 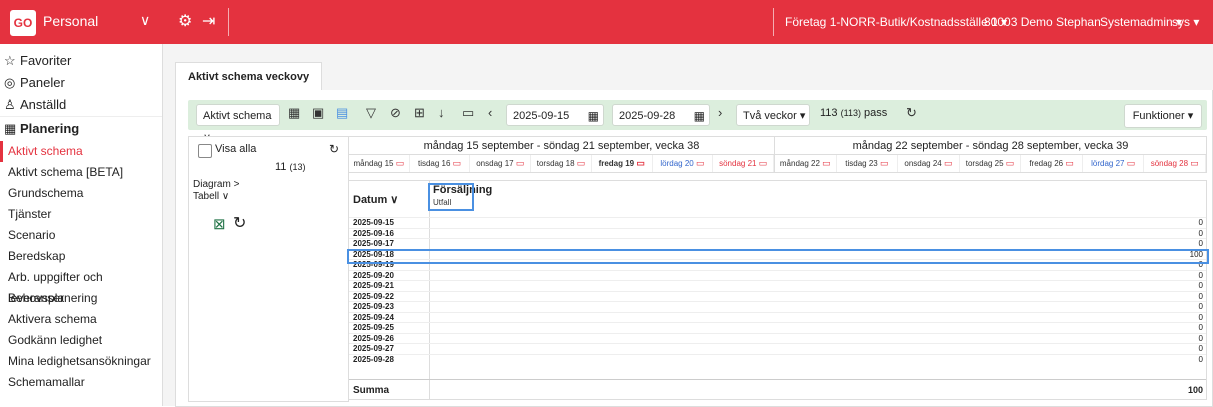 I want to click on chevron-right-icon: ›, so click(x=720, y=112).